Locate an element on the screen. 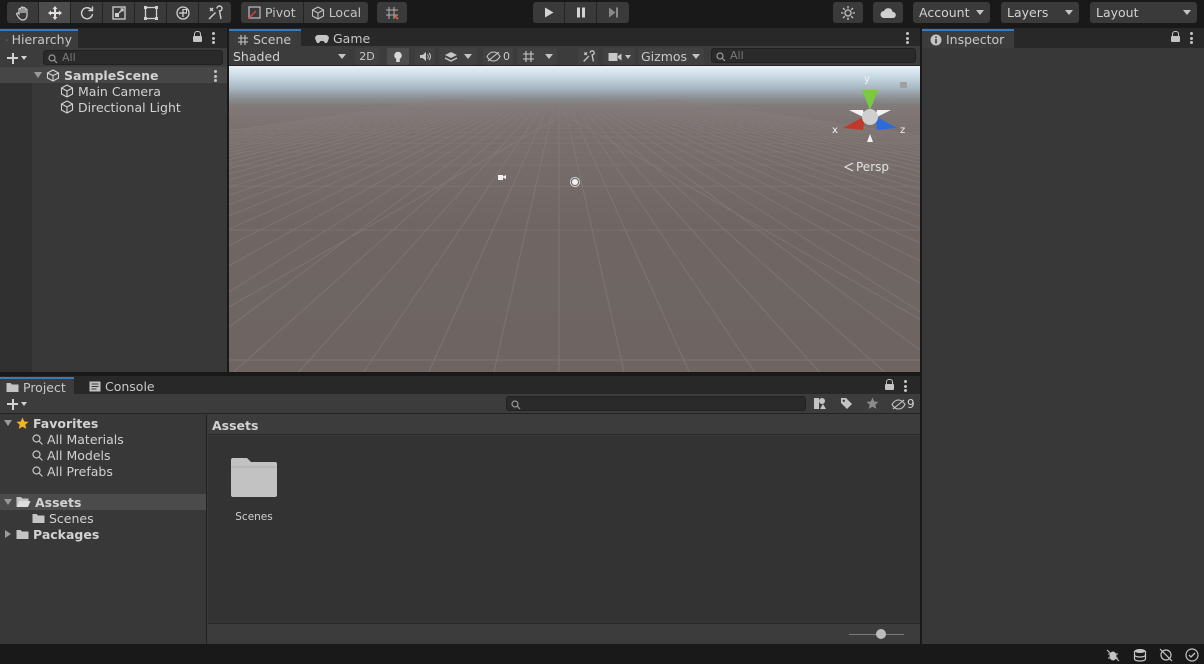  hidden-count: 0 is located at coordinates (506, 56).